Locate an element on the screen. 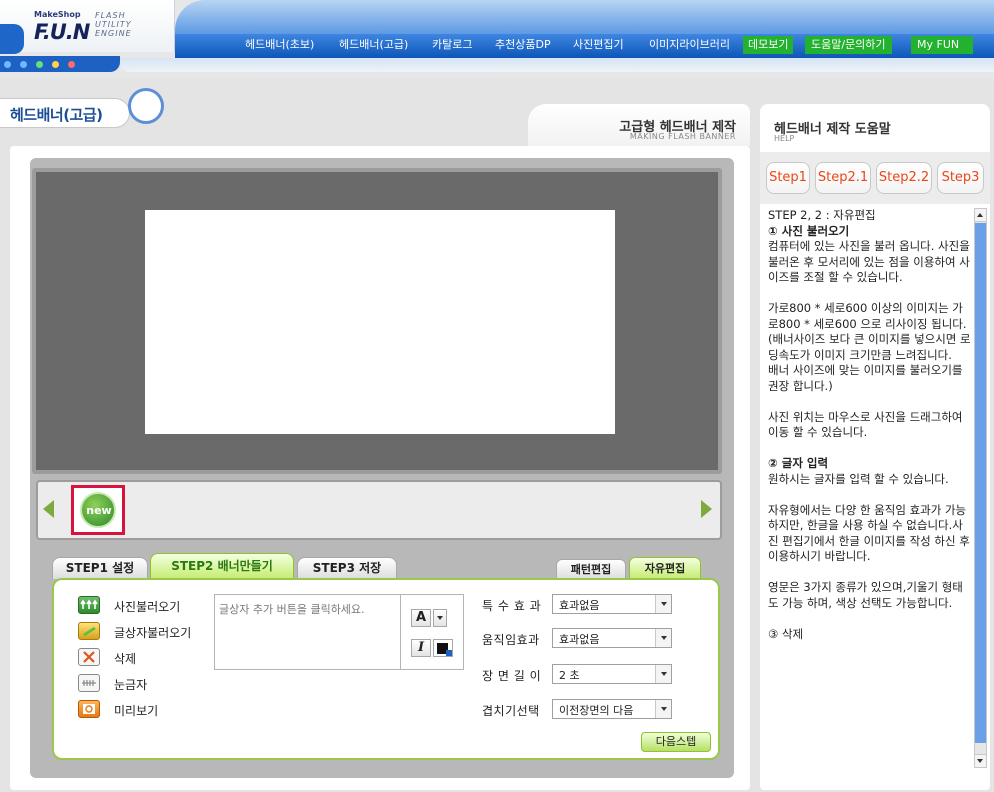 Image resolution: width=994 pixels, height=792 pixels. nav-bottom-band is located at coordinates (557, 65).